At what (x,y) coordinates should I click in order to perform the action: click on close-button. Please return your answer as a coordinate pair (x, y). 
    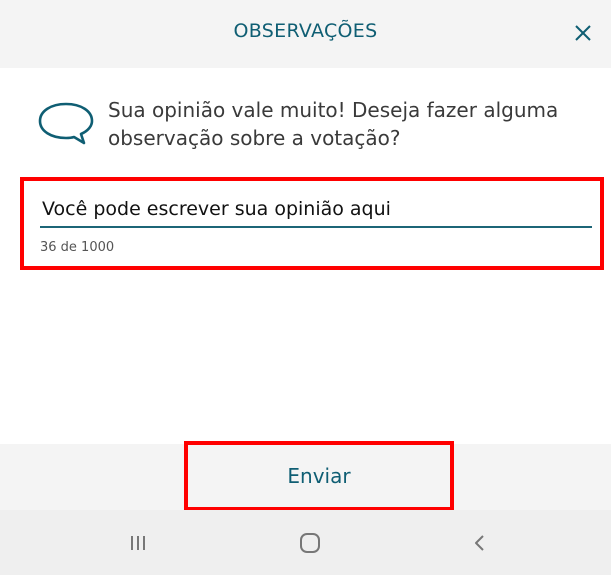
    Looking at the image, I should click on (583, 33).